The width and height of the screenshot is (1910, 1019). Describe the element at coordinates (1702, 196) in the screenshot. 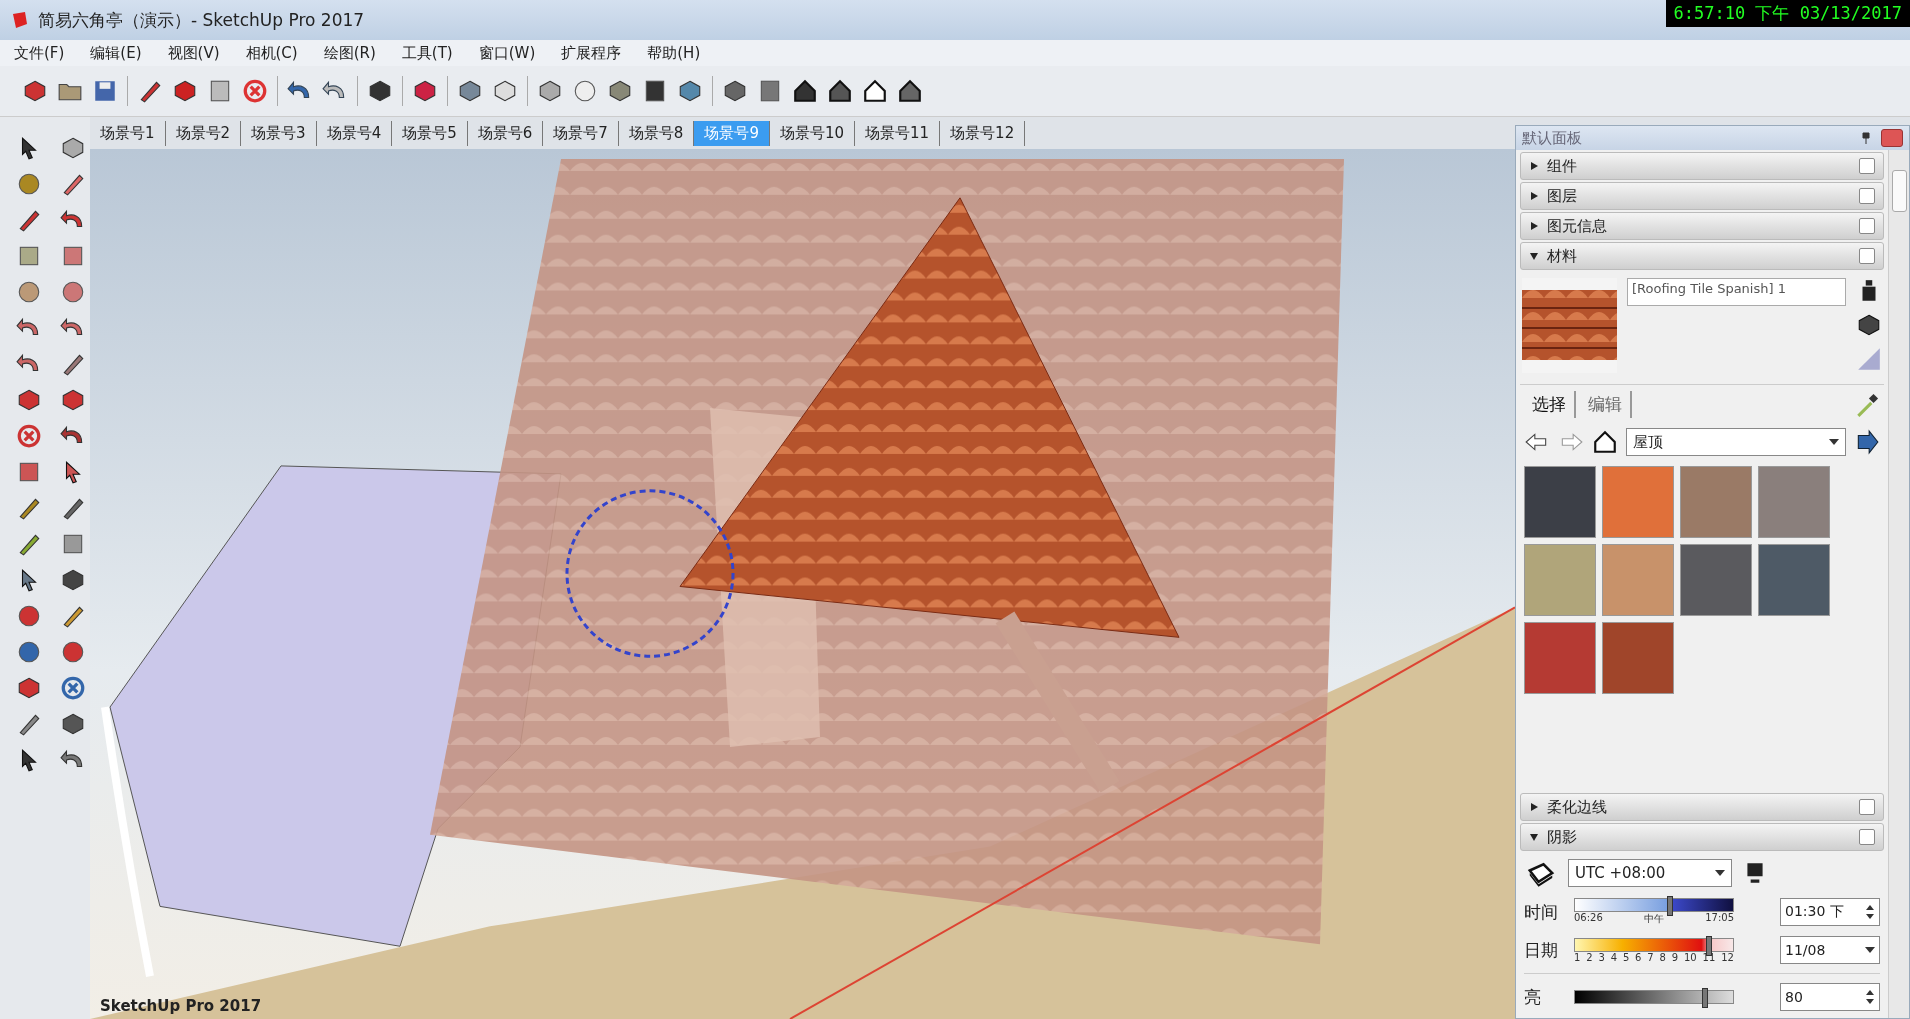

I see `tray-section-header: 图层` at that location.